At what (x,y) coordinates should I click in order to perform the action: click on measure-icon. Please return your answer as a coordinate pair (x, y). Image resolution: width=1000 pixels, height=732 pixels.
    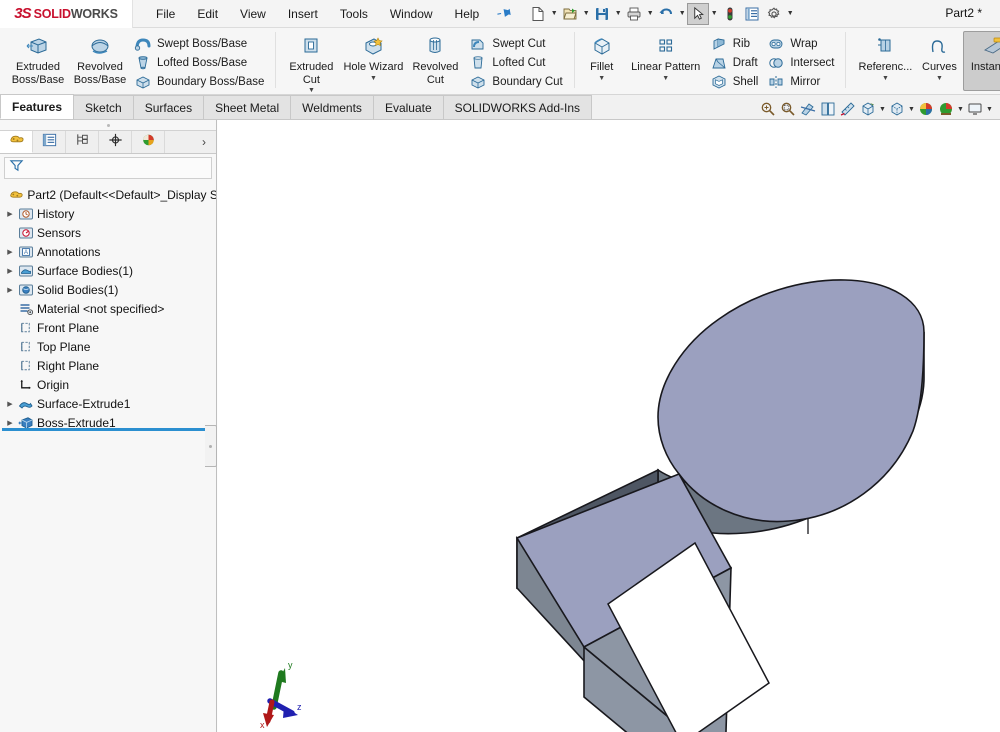
    Looking at the image, I should click on (848, 109).